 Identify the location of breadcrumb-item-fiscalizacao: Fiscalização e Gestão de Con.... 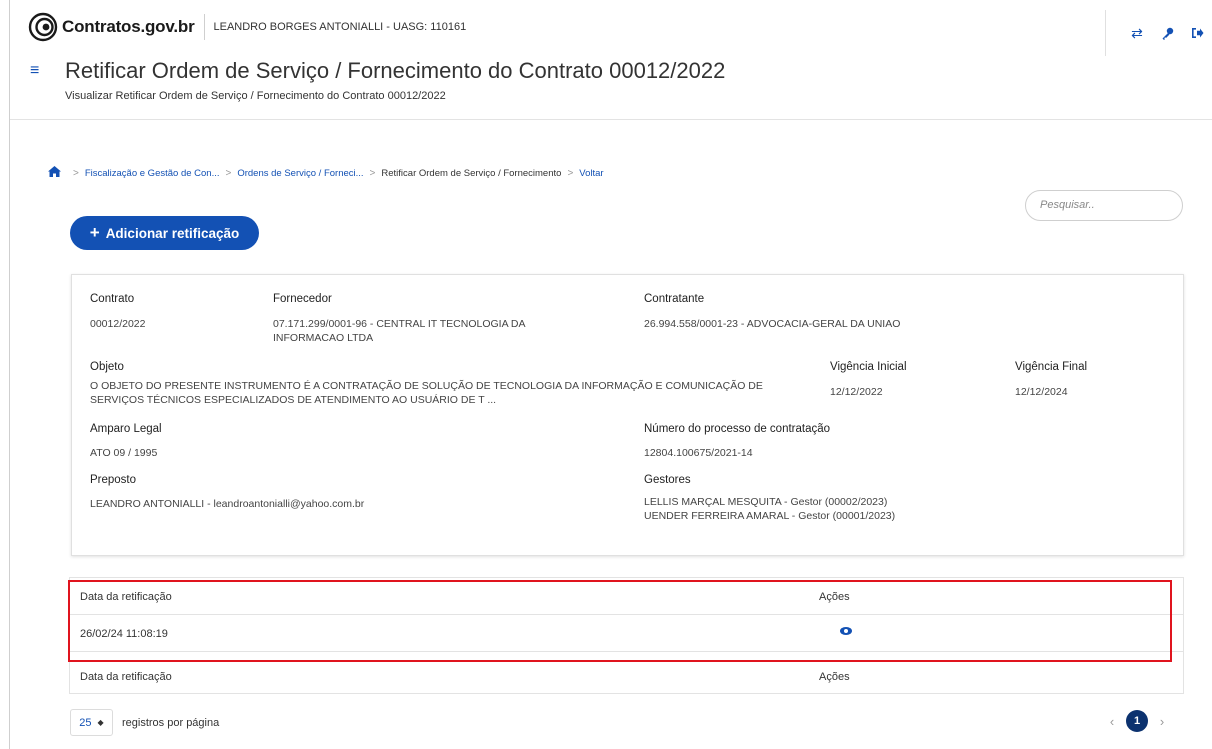
(152, 173).